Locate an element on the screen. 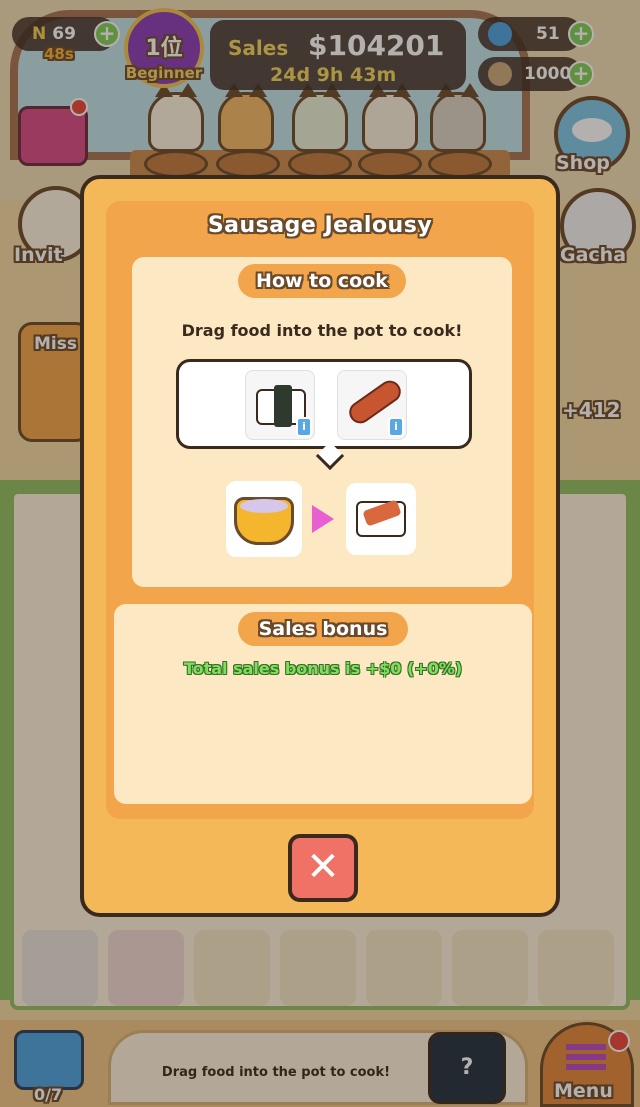 The width and height of the screenshot is (640, 1107). ingredient-tofu: i is located at coordinates (280, 405).